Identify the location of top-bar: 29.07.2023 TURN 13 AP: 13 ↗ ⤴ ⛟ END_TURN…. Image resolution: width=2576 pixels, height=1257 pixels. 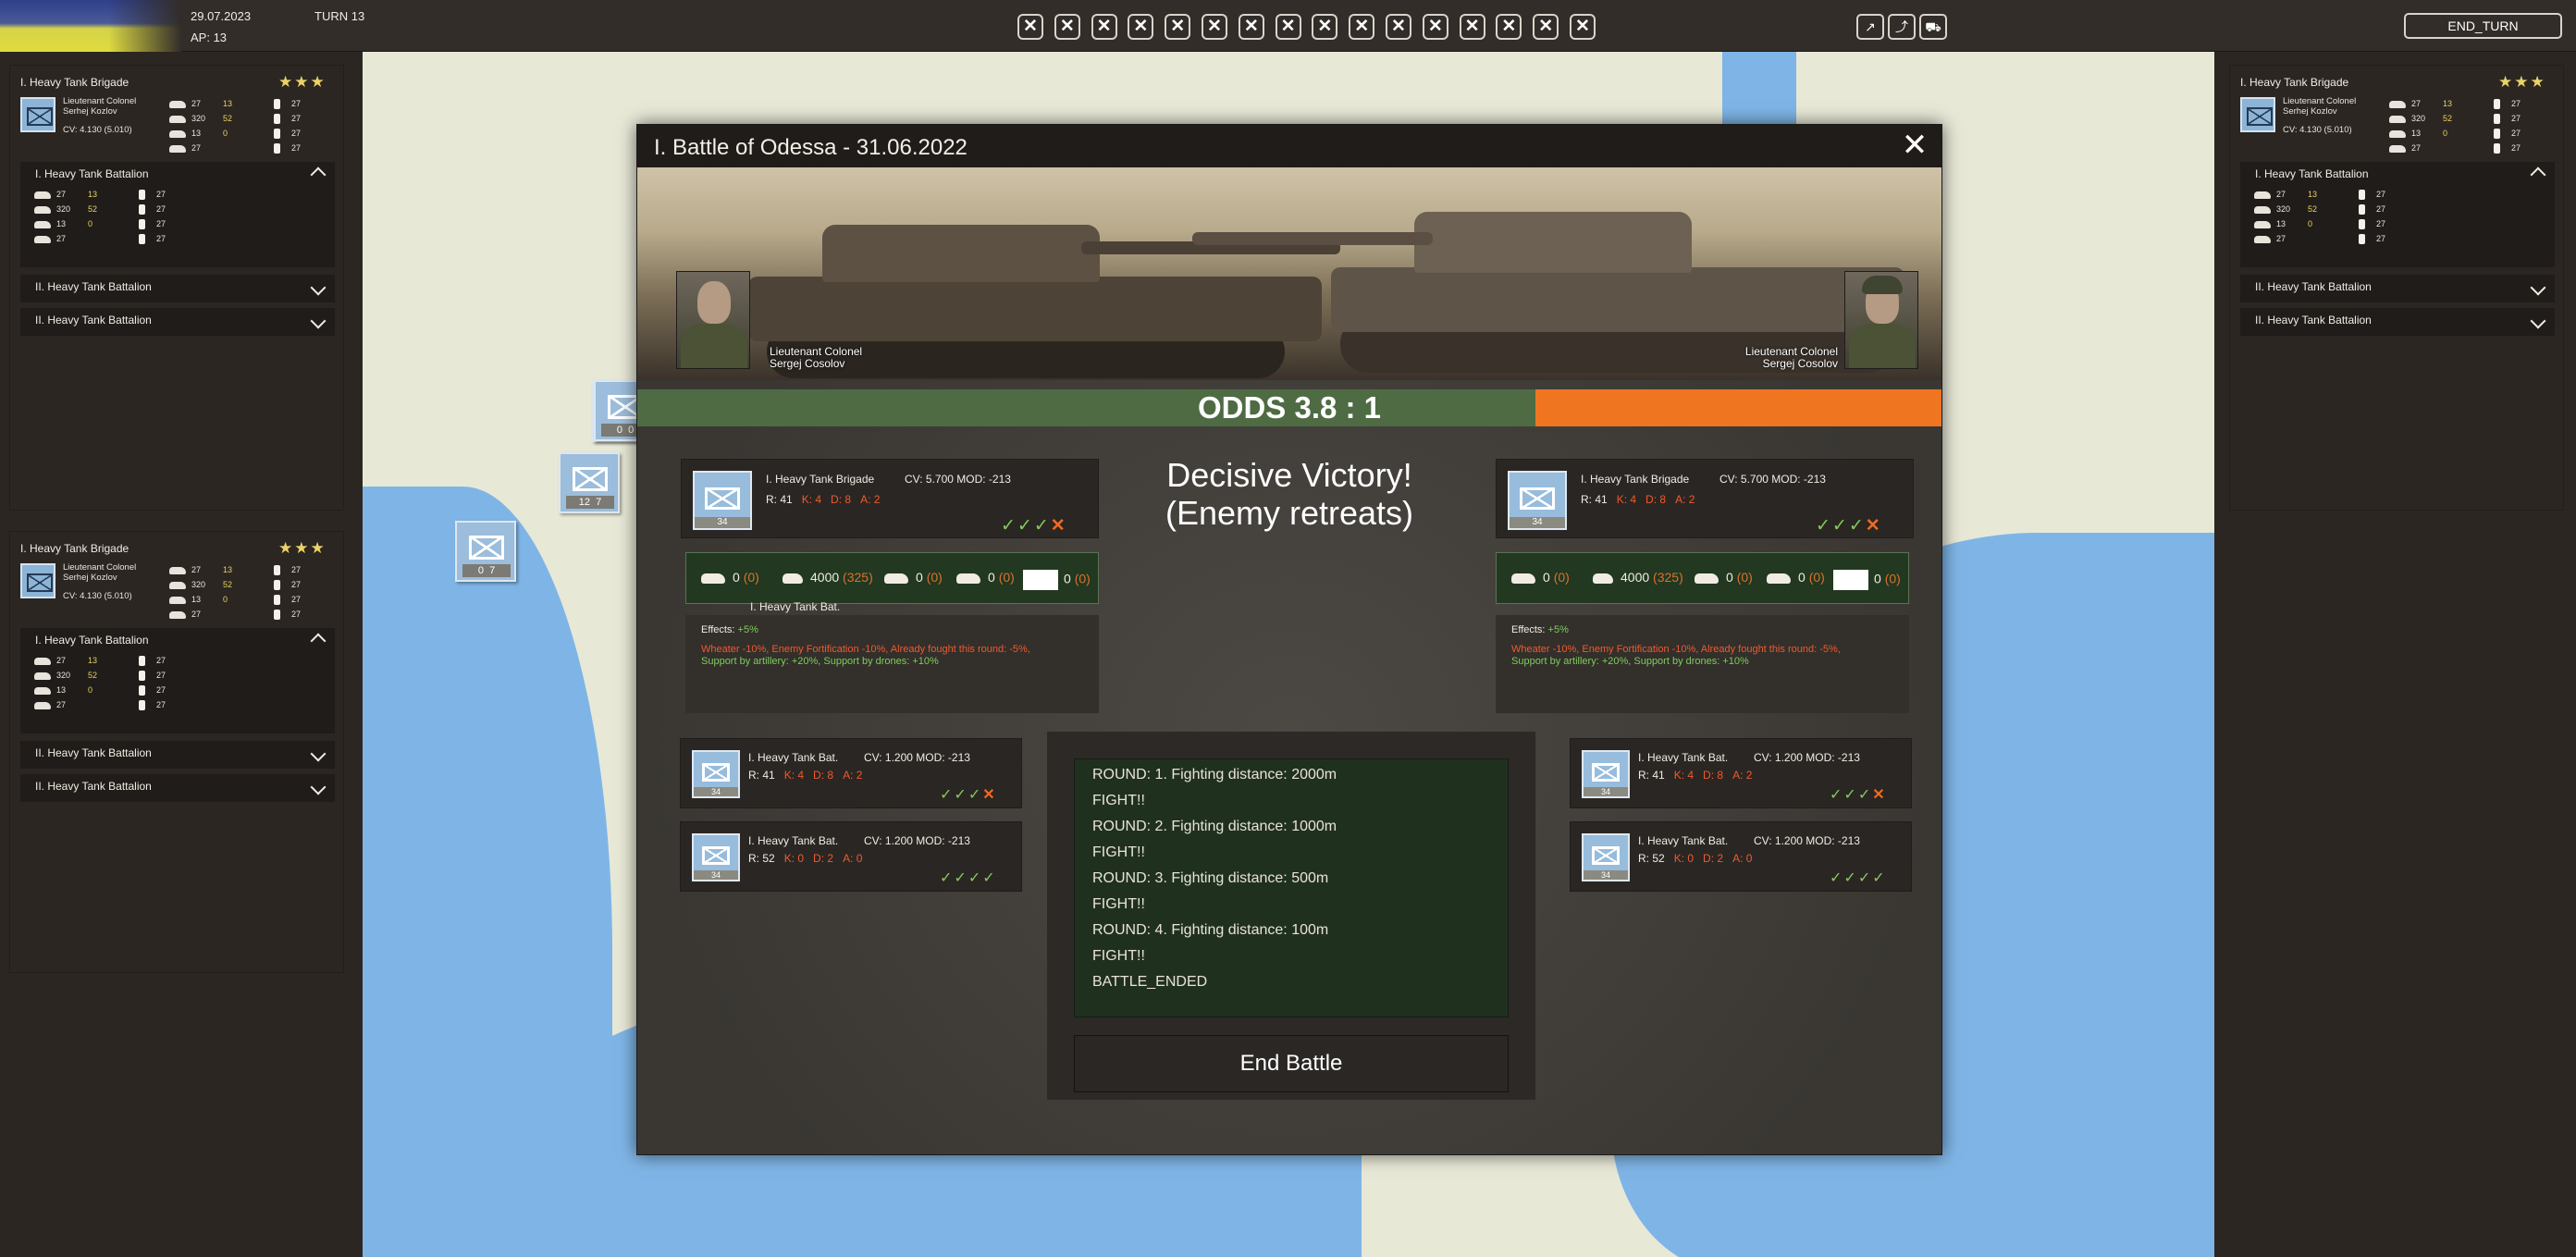
(1288, 26).